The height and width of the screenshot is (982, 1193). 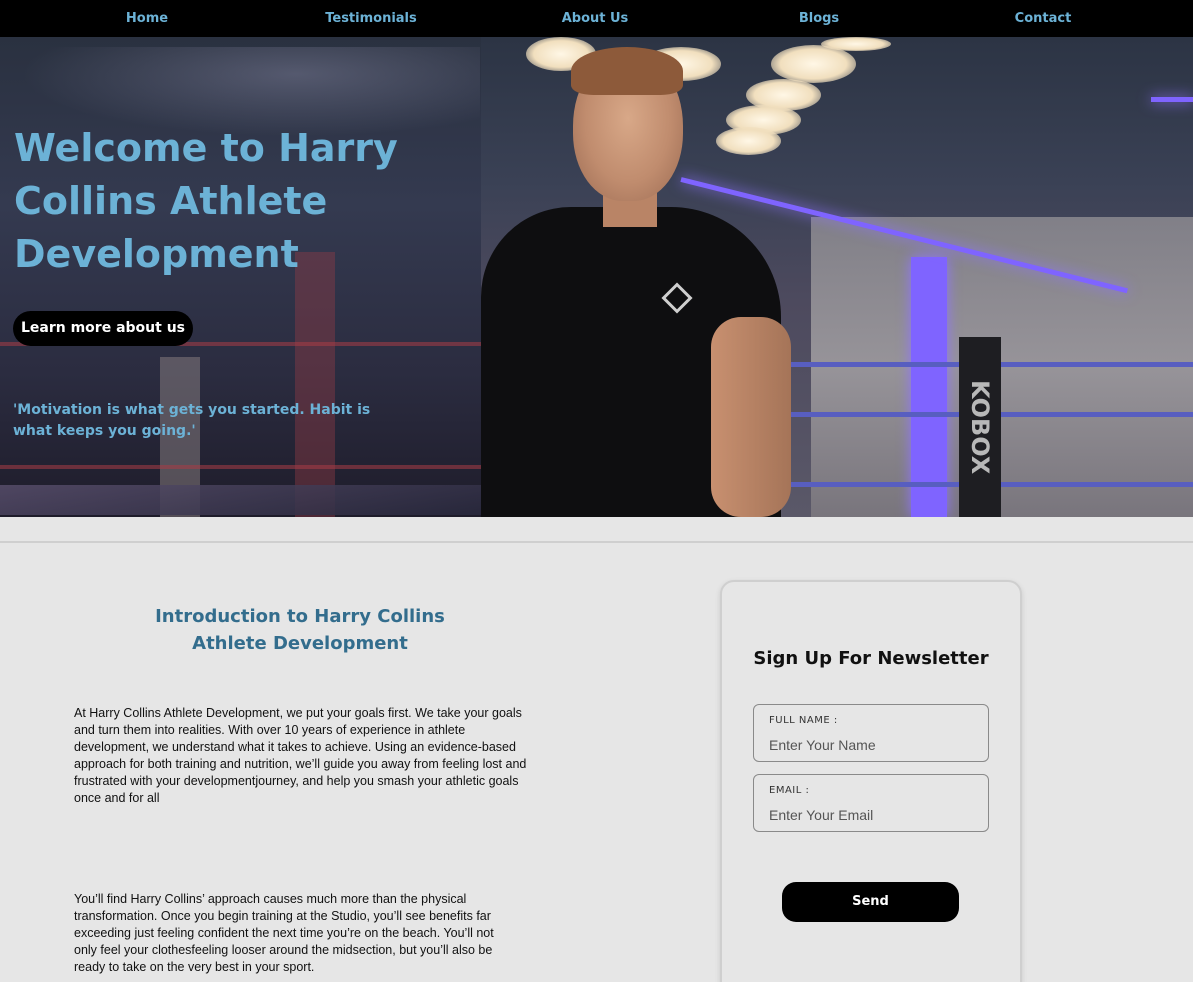 What do you see at coordinates (871, 658) in the screenshot?
I see `newsletter-title: Sign Up For Newsletter` at bounding box center [871, 658].